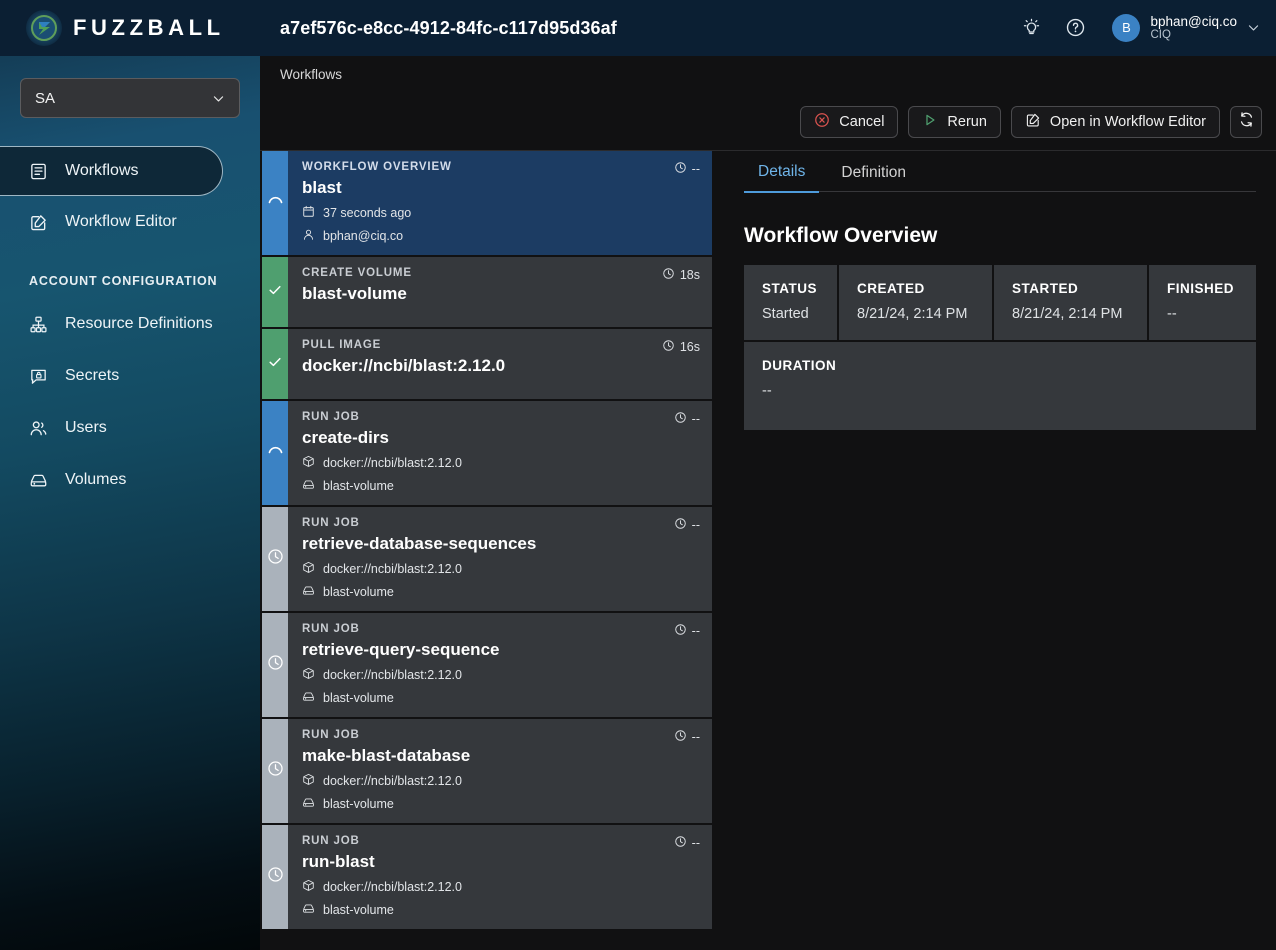 The width and height of the screenshot is (1276, 950). What do you see at coordinates (1000, 172) in the screenshot?
I see `detail-tabs: Details Definition` at bounding box center [1000, 172].